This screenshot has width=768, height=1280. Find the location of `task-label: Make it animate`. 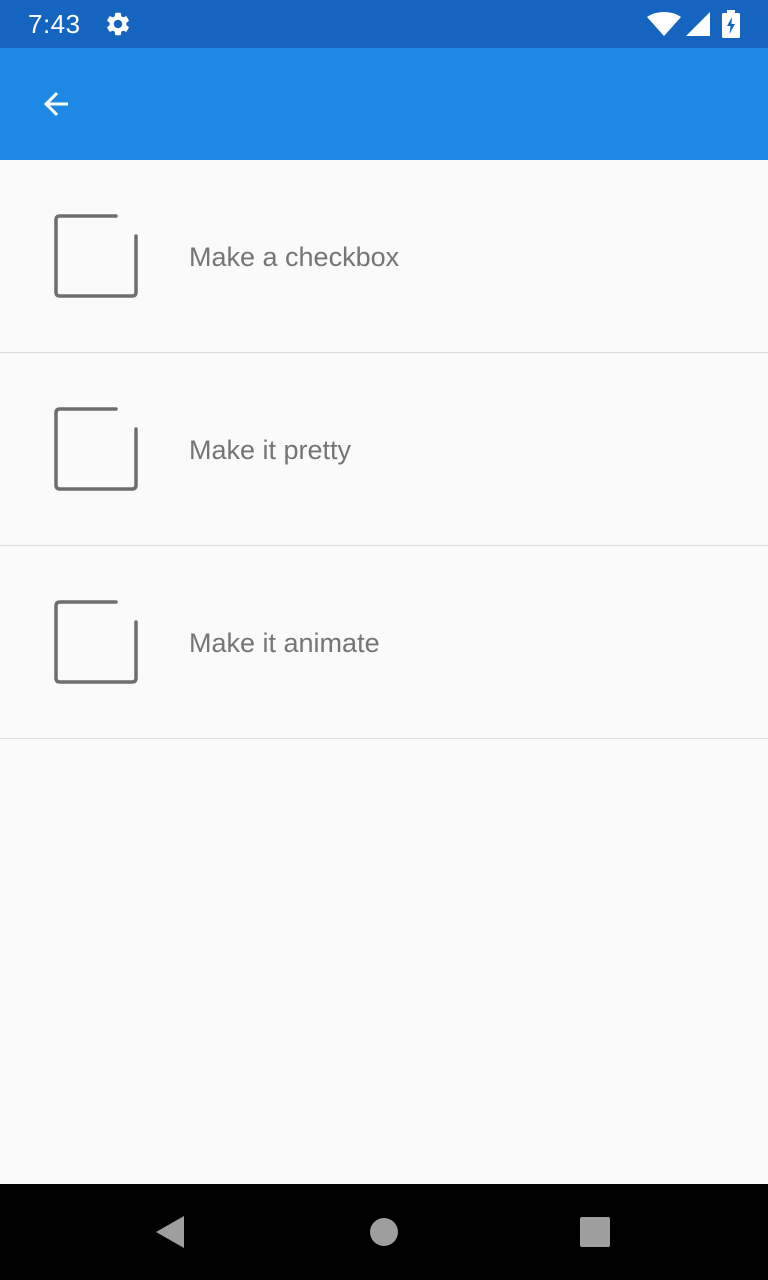

task-label: Make it animate is located at coordinates (284, 643).